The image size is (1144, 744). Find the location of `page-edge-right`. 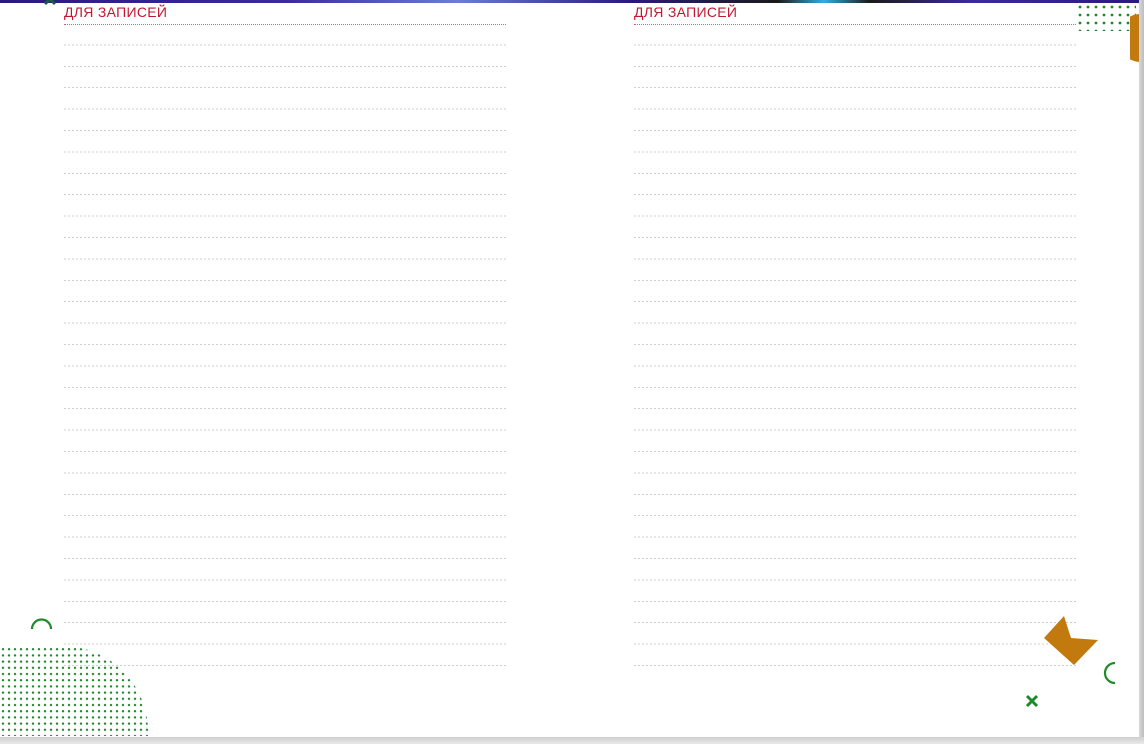

page-edge-right is located at coordinates (1141, 372).